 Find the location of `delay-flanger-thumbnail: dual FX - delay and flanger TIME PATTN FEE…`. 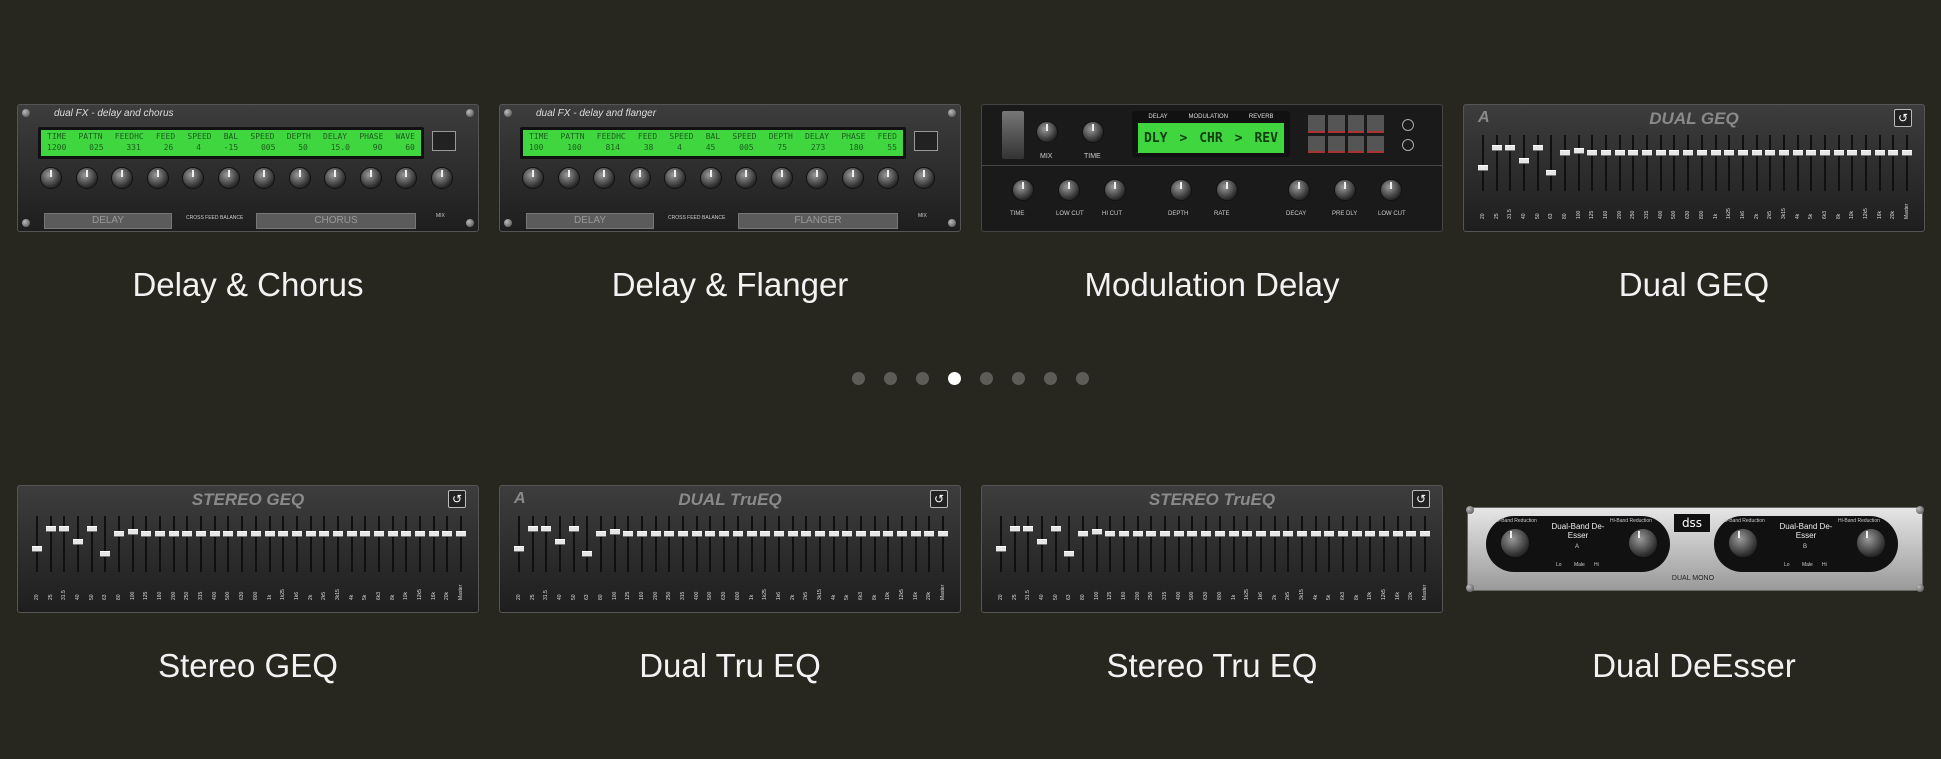

delay-flanger-thumbnail: dual FX - delay and flanger TIME PATTN FEE… is located at coordinates (730, 168).